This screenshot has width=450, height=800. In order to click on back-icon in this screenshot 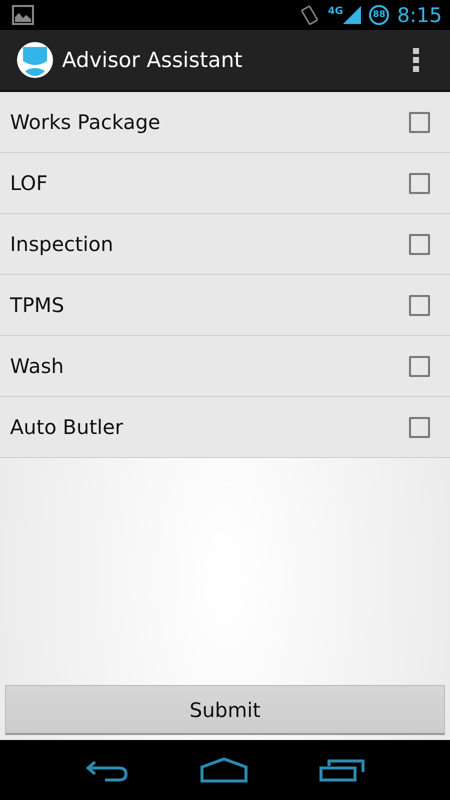, I will do `click(107, 770)`.